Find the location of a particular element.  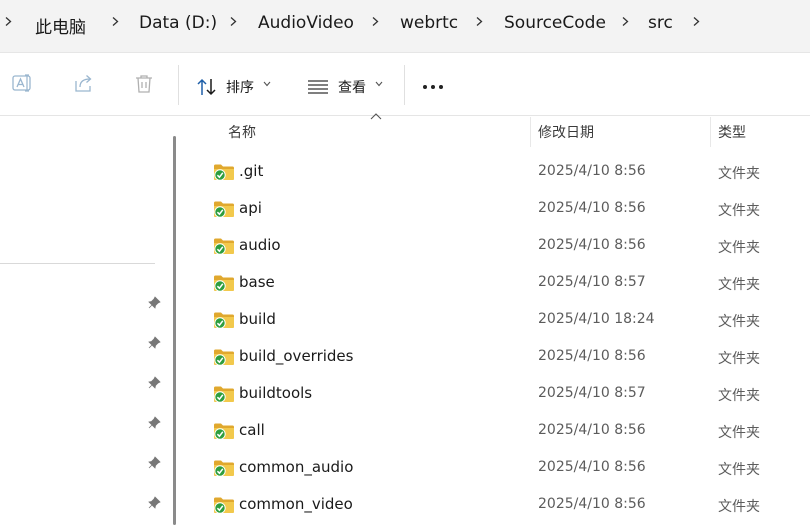

sort-label: 排序 is located at coordinates (240, 88).